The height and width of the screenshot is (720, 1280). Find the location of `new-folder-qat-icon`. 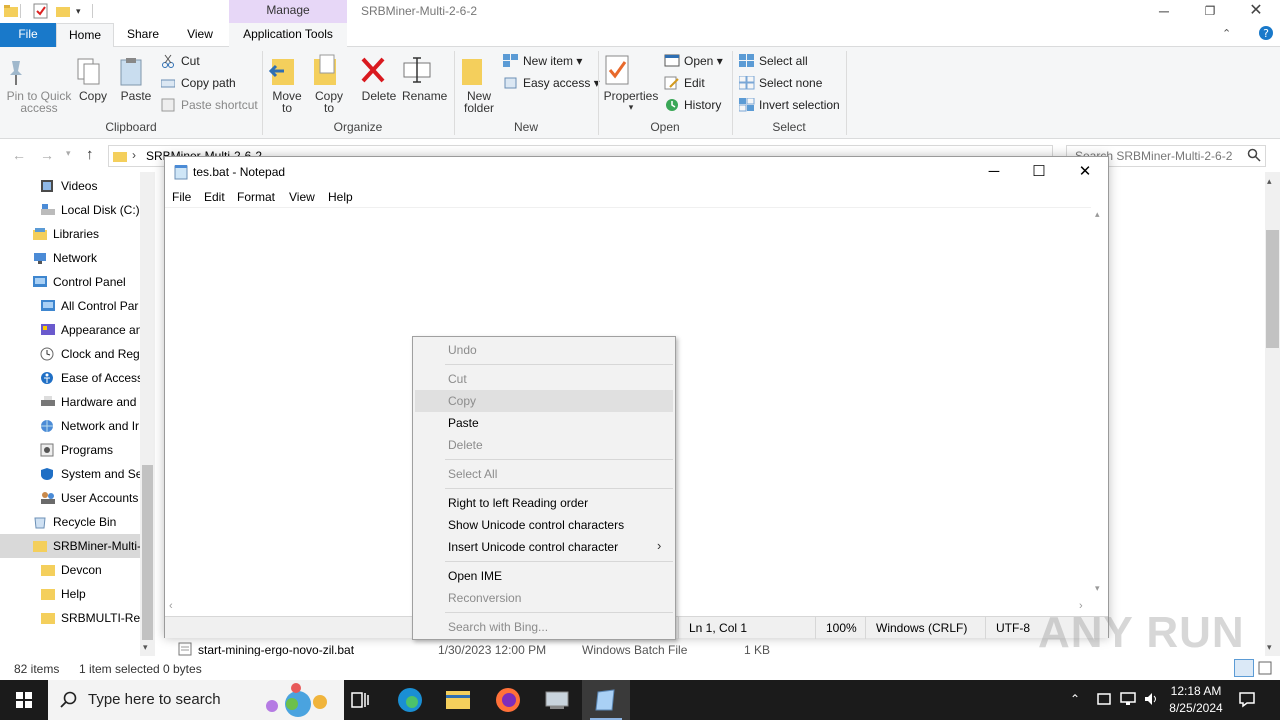

new-folder-qat-icon is located at coordinates (63, 11).